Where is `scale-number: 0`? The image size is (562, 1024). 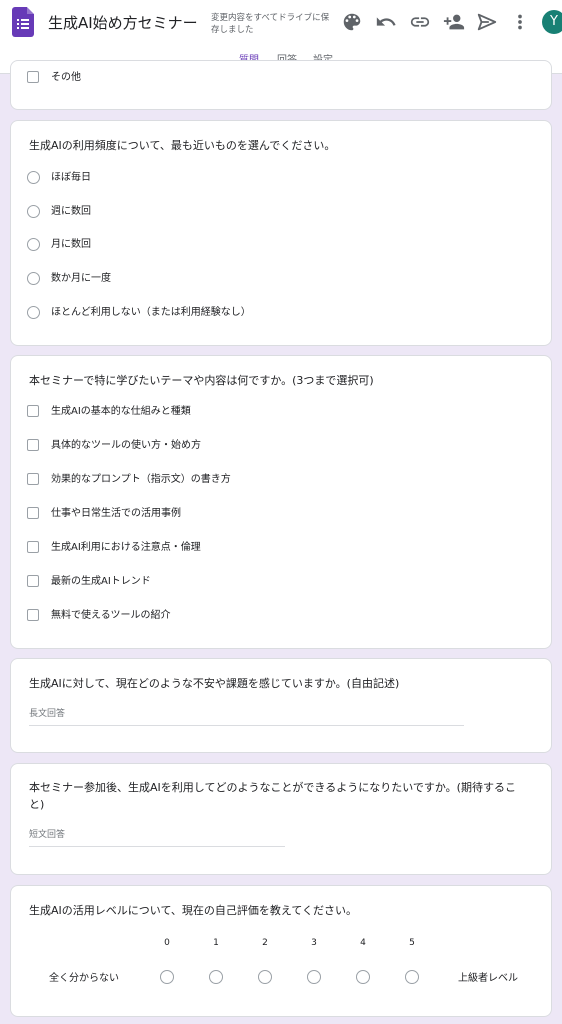
scale-number: 0 is located at coordinates (167, 943).